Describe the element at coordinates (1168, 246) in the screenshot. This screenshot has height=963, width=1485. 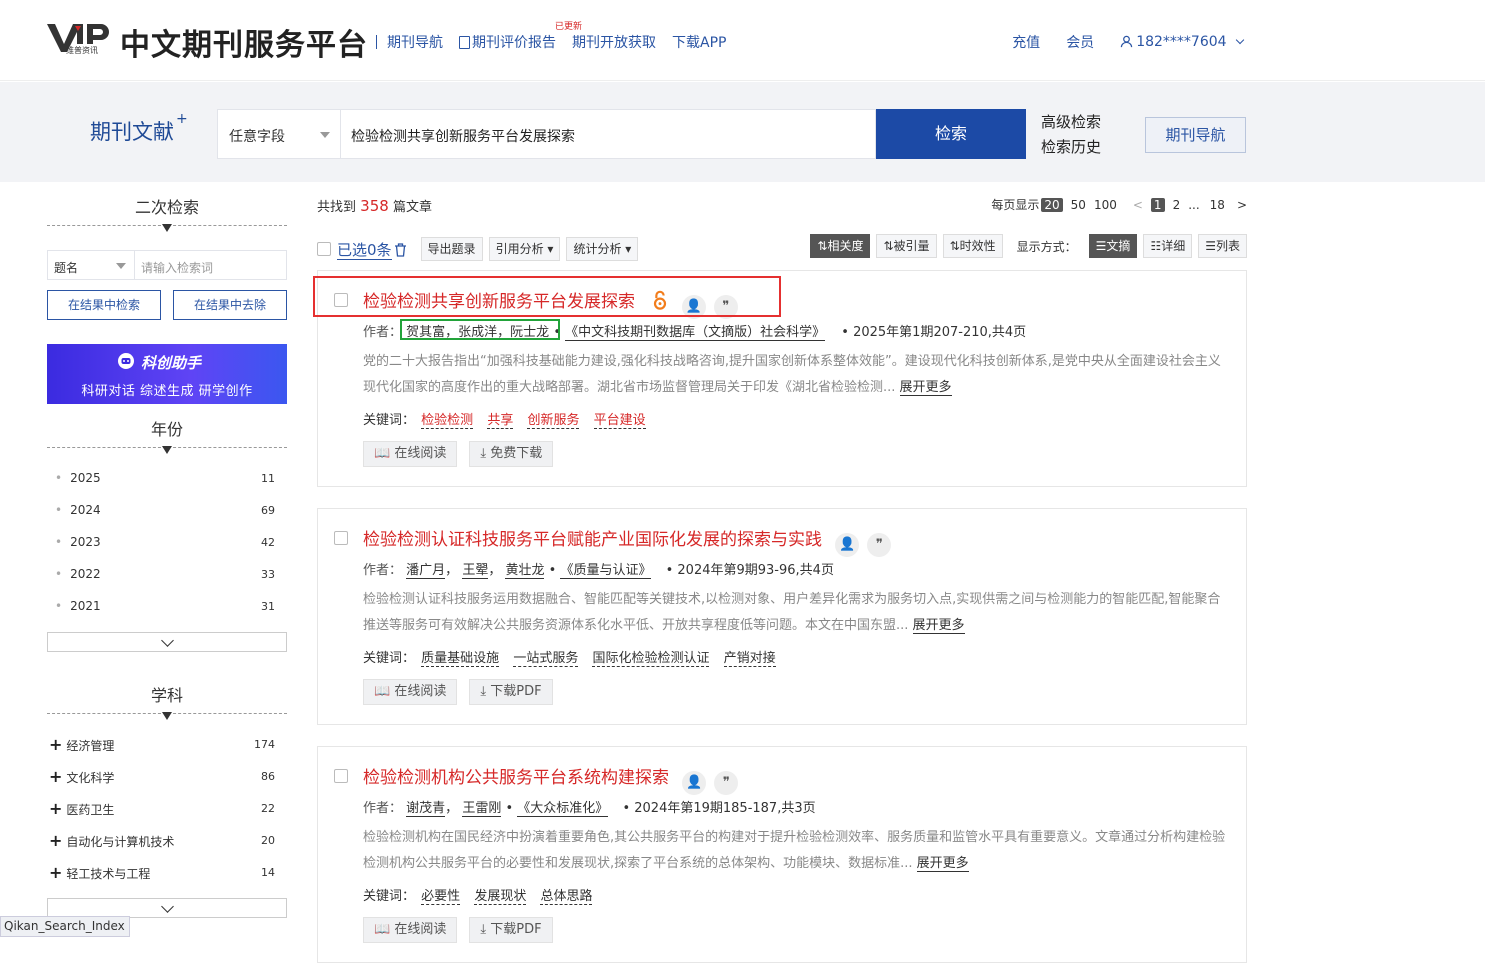
I see `view-detail-button: ☷详细` at that location.